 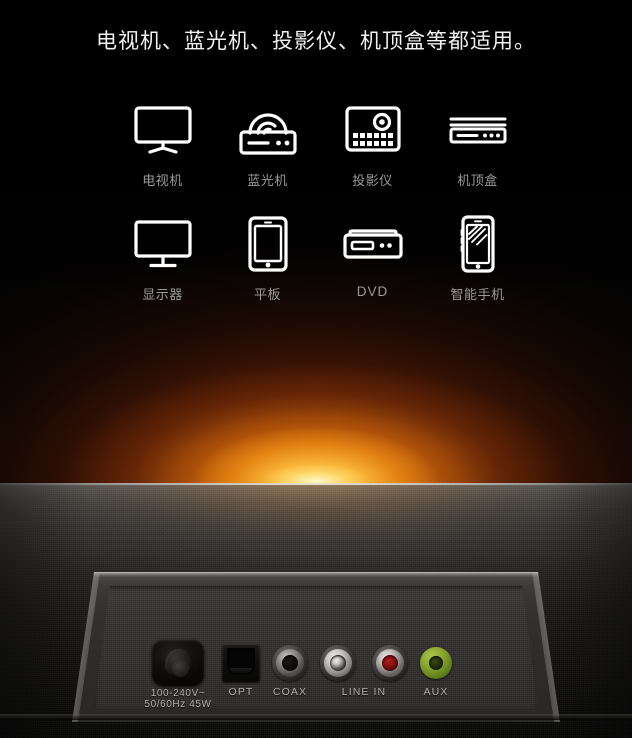 I want to click on device-item-projector: 投影仪, so click(x=372, y=155).